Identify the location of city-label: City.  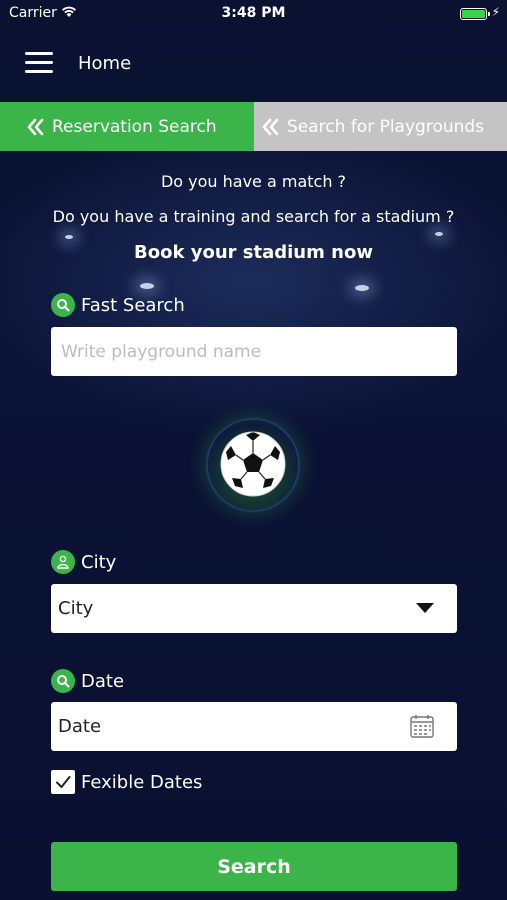
(99, 562).